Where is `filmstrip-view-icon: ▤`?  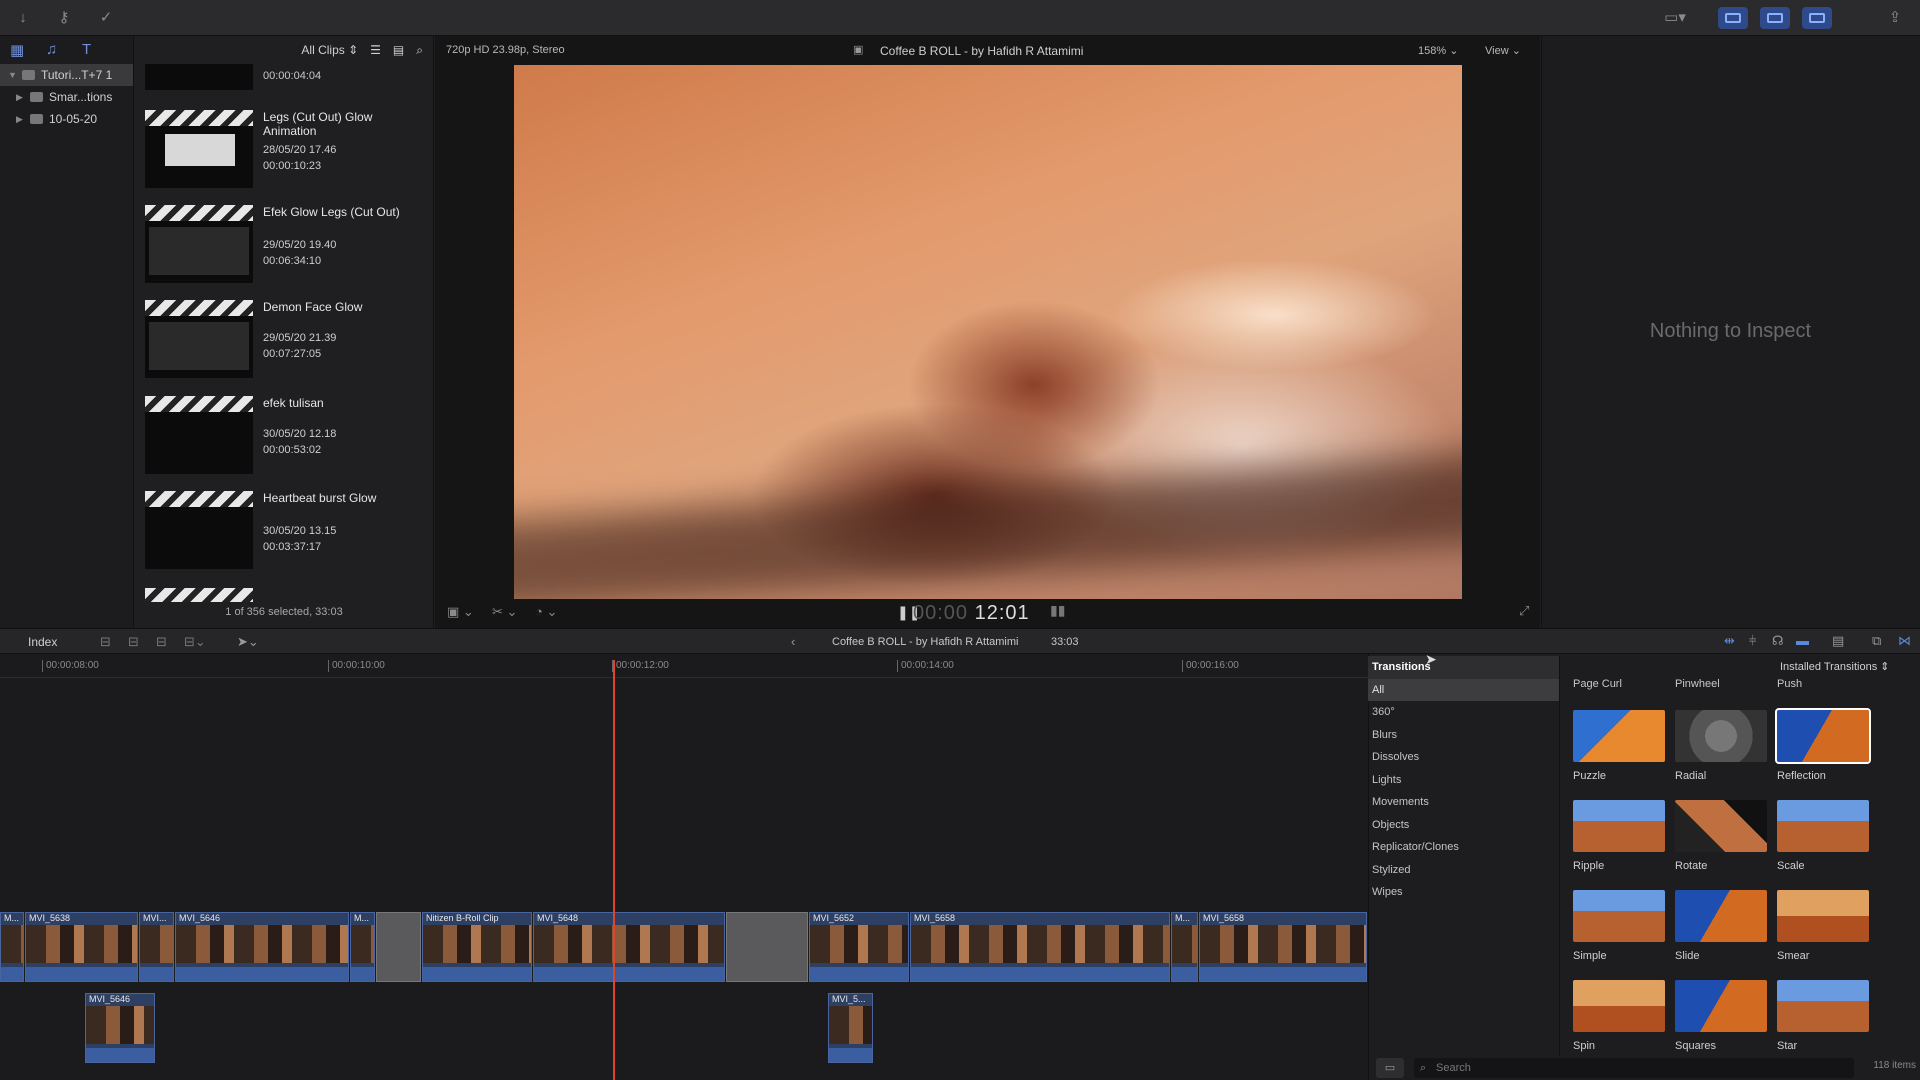 filmstrip-view-icon: ▤ is located at coordinates (398, 50).